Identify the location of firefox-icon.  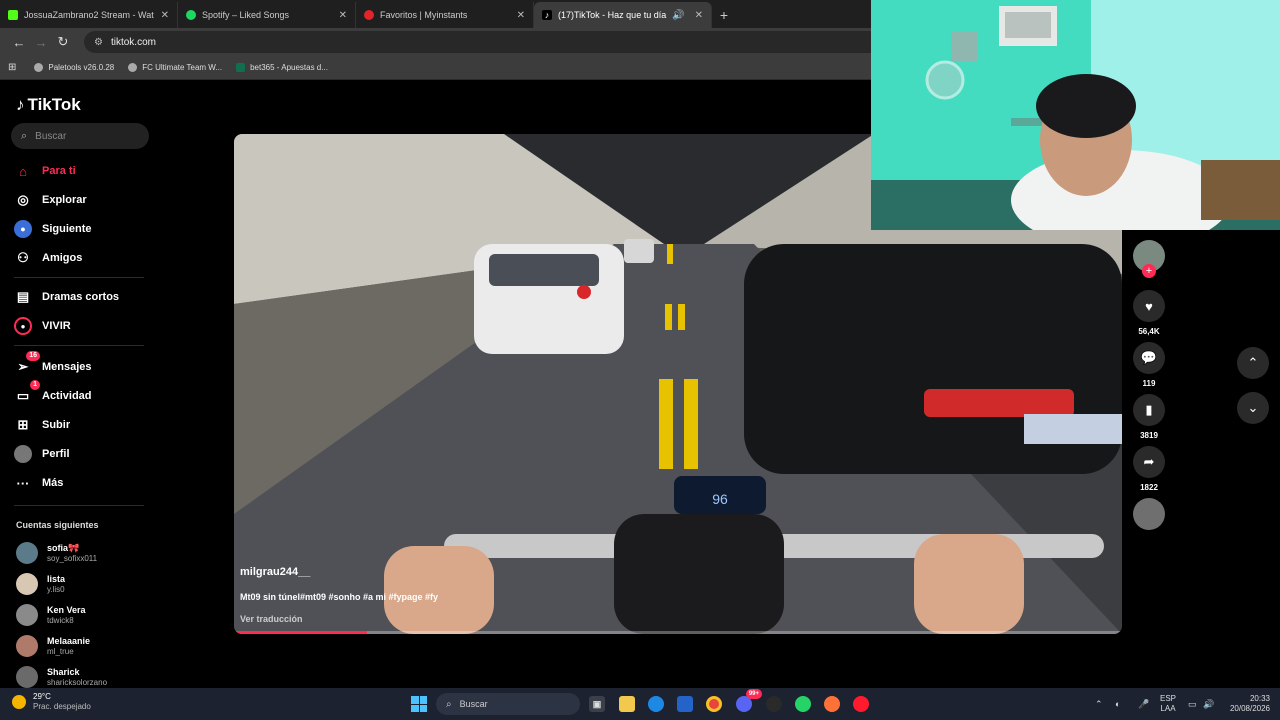
(832, 704).